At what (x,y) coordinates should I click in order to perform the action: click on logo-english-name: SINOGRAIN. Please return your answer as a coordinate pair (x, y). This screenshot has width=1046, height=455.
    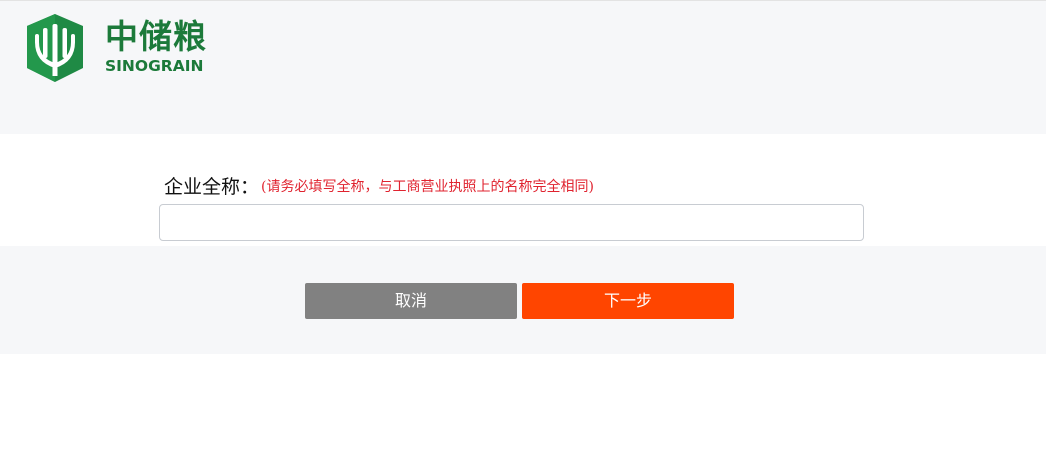
    Looking at the image, I should click on (154, 66).